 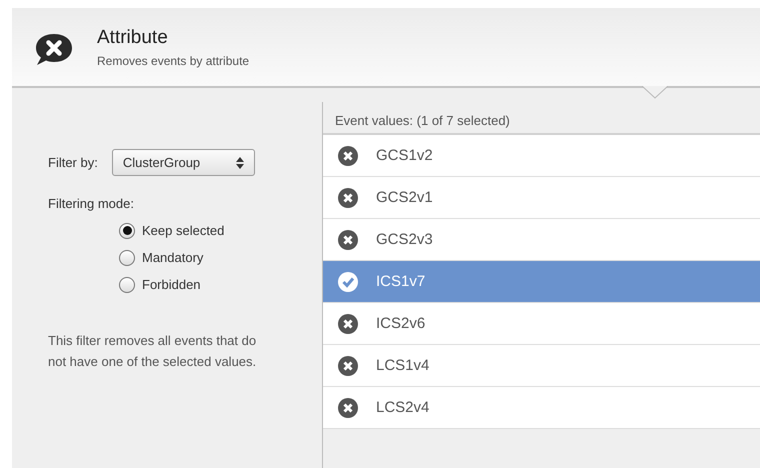 What do you see at coordinates (541, 156) in the screenshot?
I see `list-item: GCS1v2` at bounding box center [541, 156].